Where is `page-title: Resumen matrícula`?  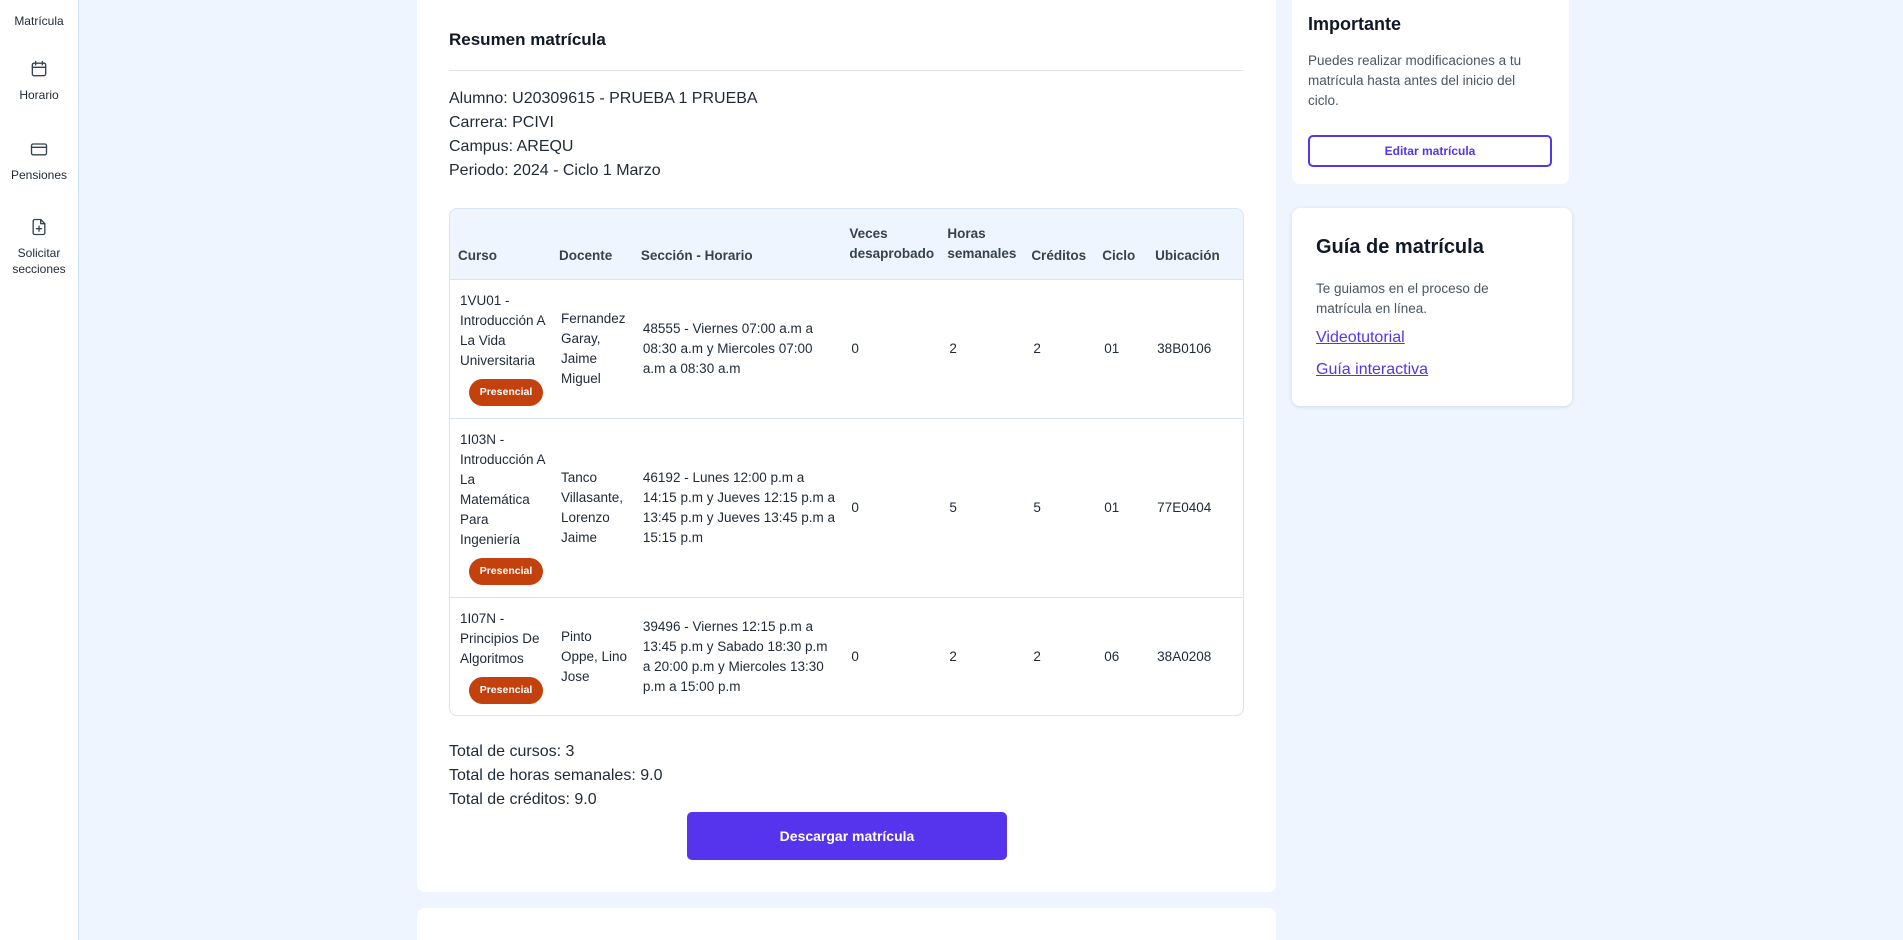 page-title: Resumen matrícula is located at coordinates (527, 39).